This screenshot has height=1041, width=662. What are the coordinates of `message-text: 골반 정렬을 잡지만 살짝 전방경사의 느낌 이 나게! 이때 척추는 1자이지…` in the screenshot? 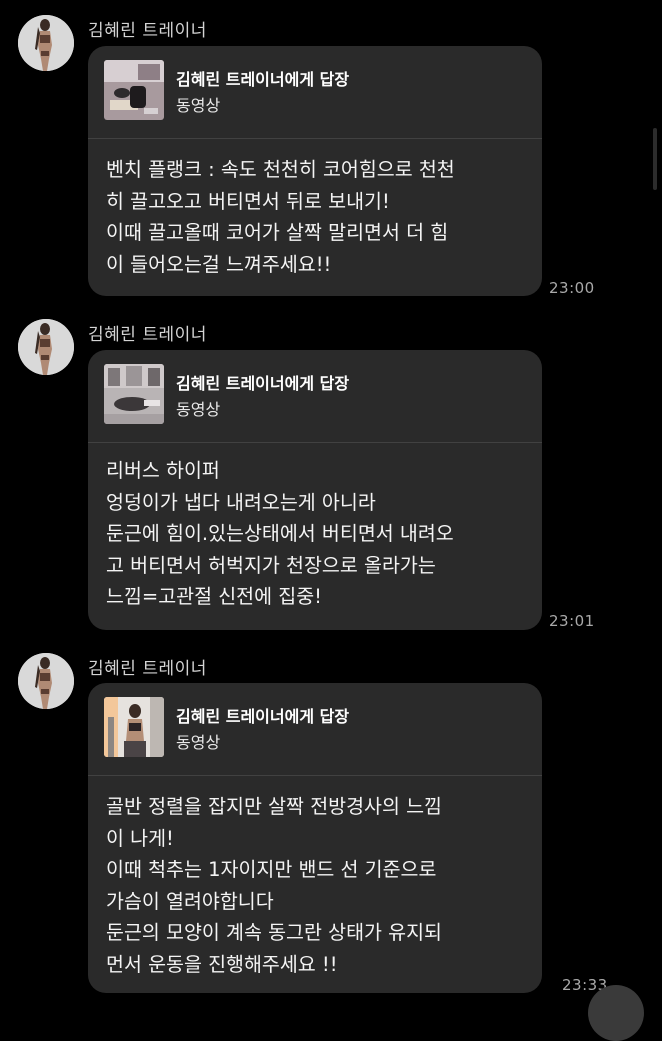 It's located at (274, 885).